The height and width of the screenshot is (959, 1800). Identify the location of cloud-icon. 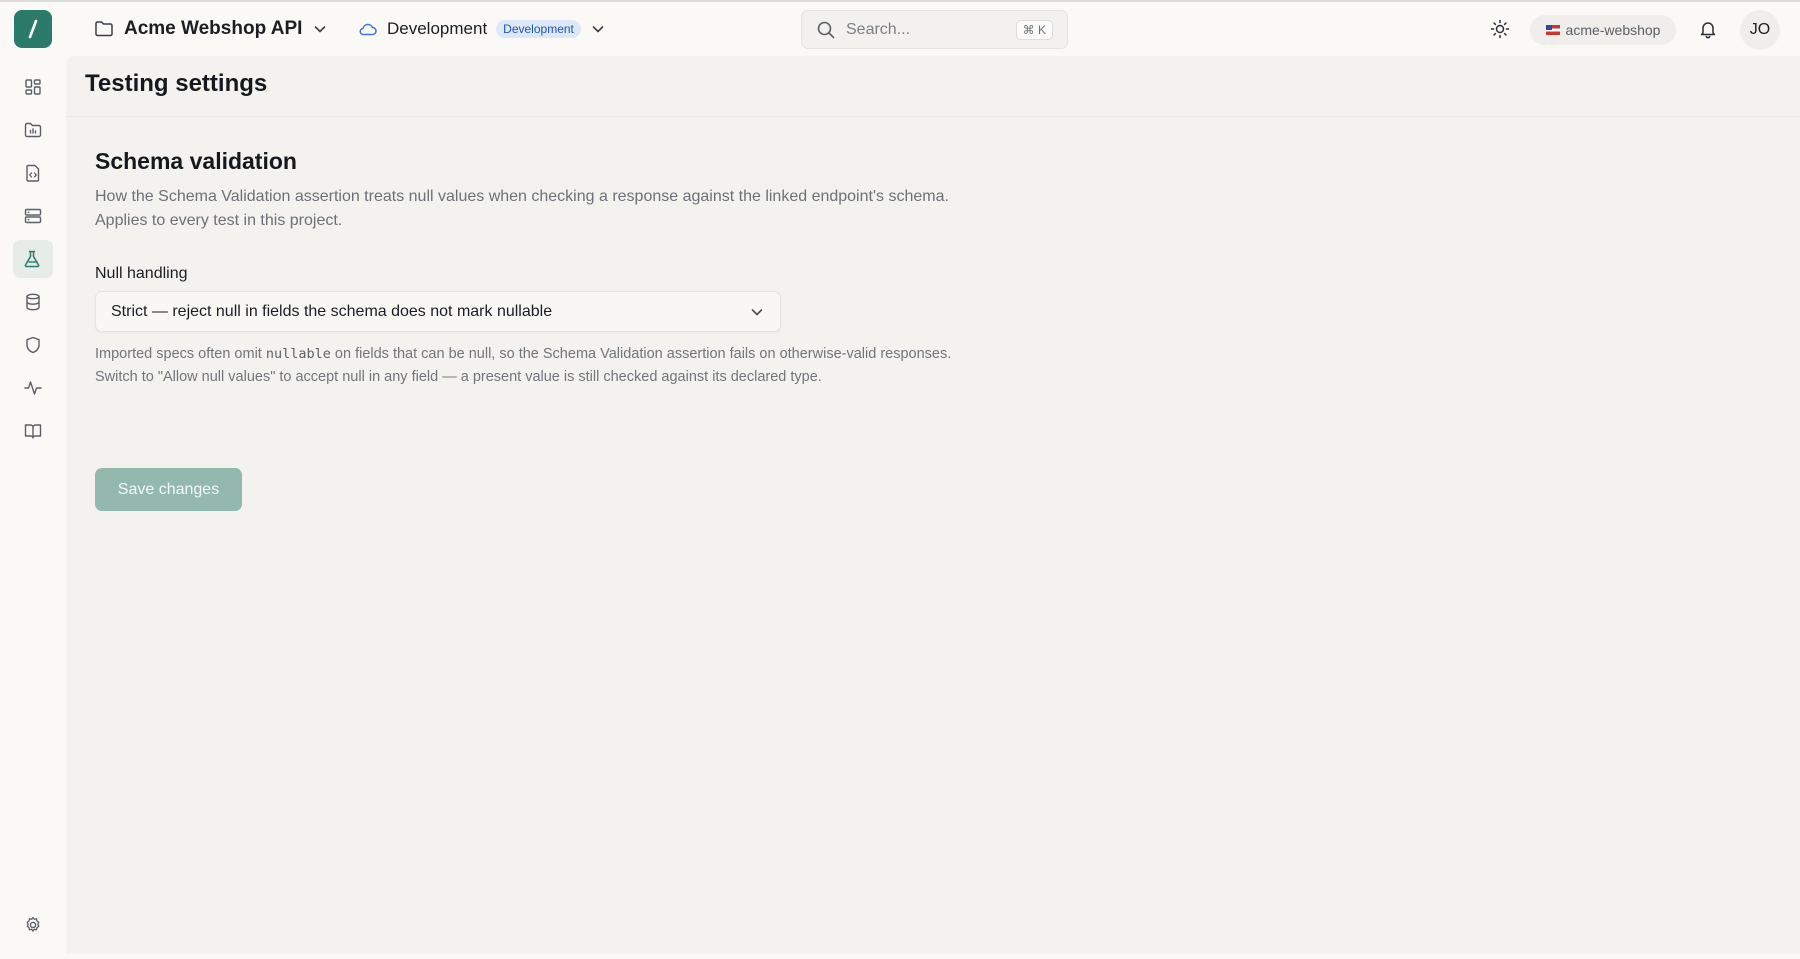
(368, 29).